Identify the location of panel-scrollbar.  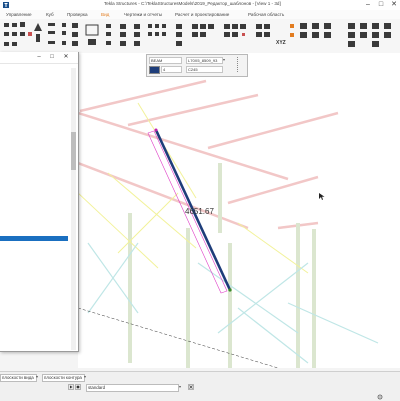
(73, 209).